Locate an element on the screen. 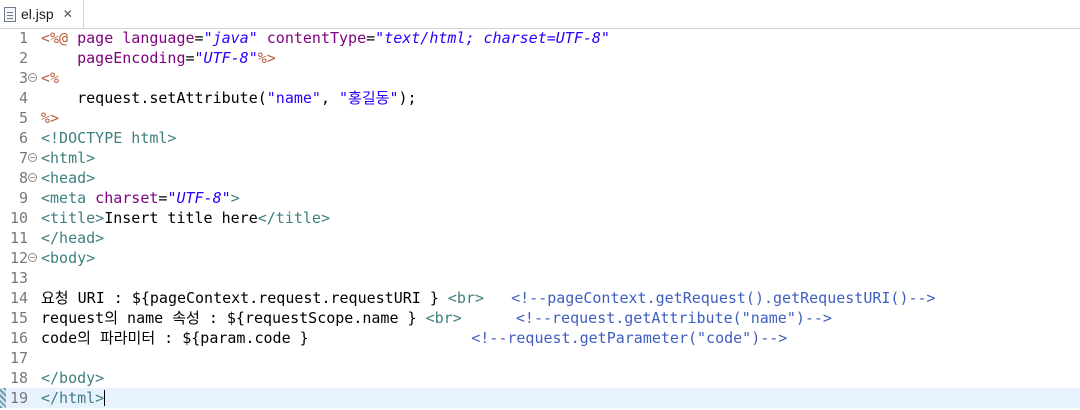  line-number: 17 is located at coordinates (18, 358).